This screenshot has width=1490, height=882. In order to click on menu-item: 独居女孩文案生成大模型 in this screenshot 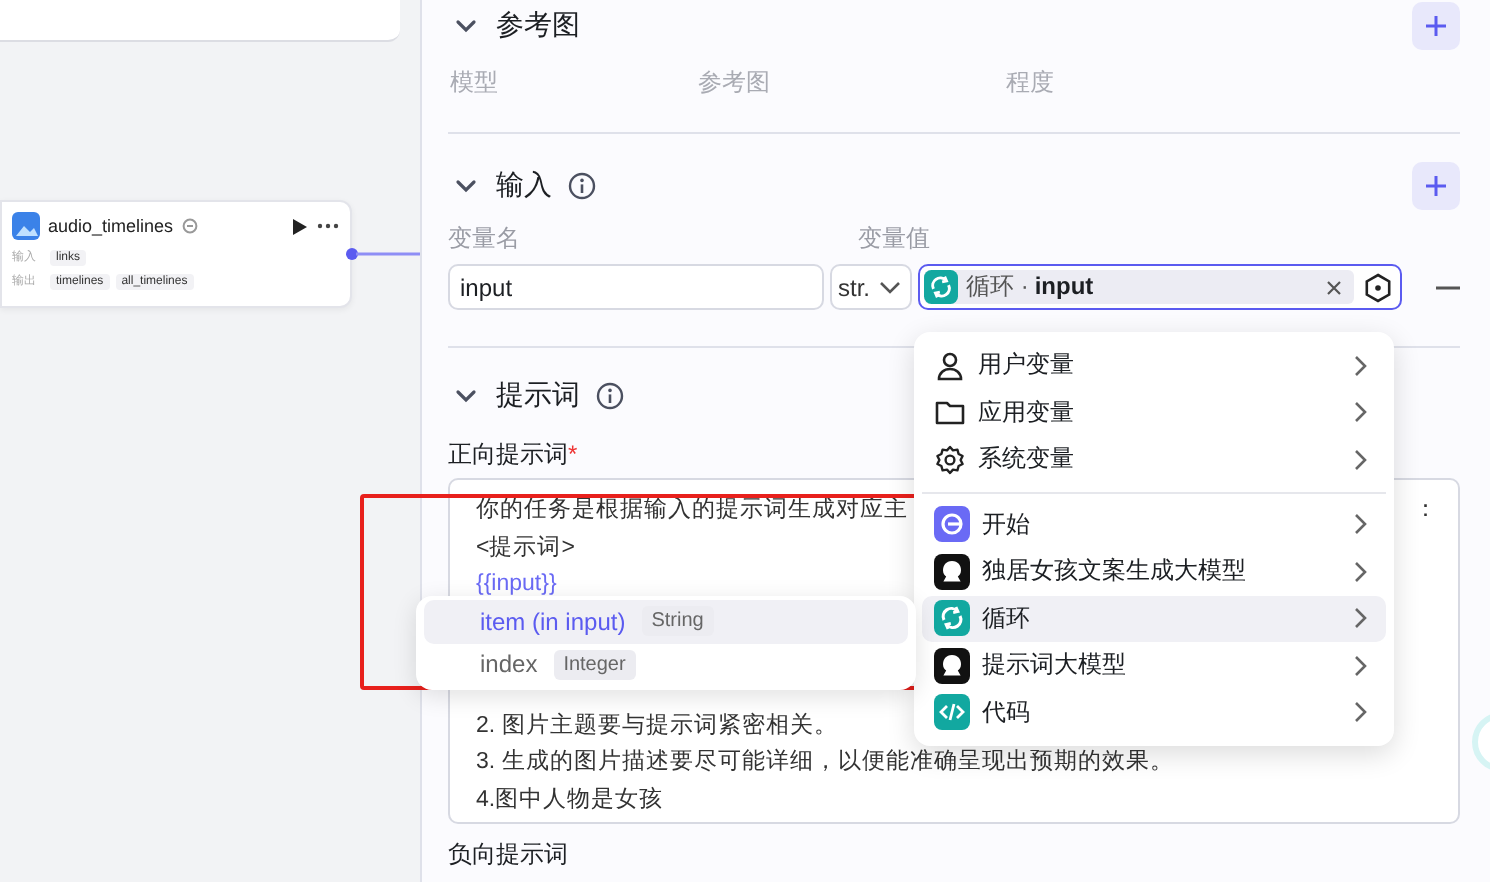, I will do `click(1154, 571)`.